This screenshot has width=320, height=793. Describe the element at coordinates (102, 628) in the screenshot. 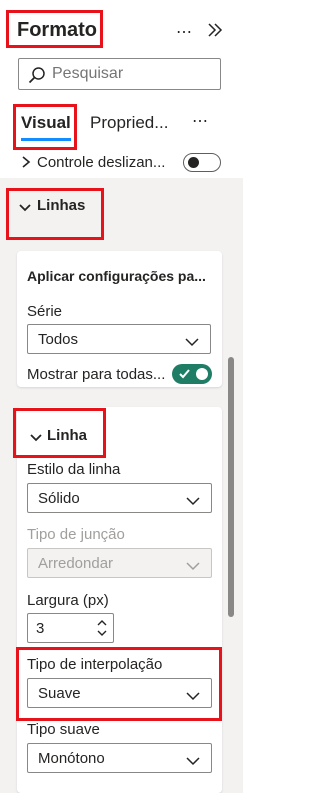

I see `stepper-arrows-icon` at that location.